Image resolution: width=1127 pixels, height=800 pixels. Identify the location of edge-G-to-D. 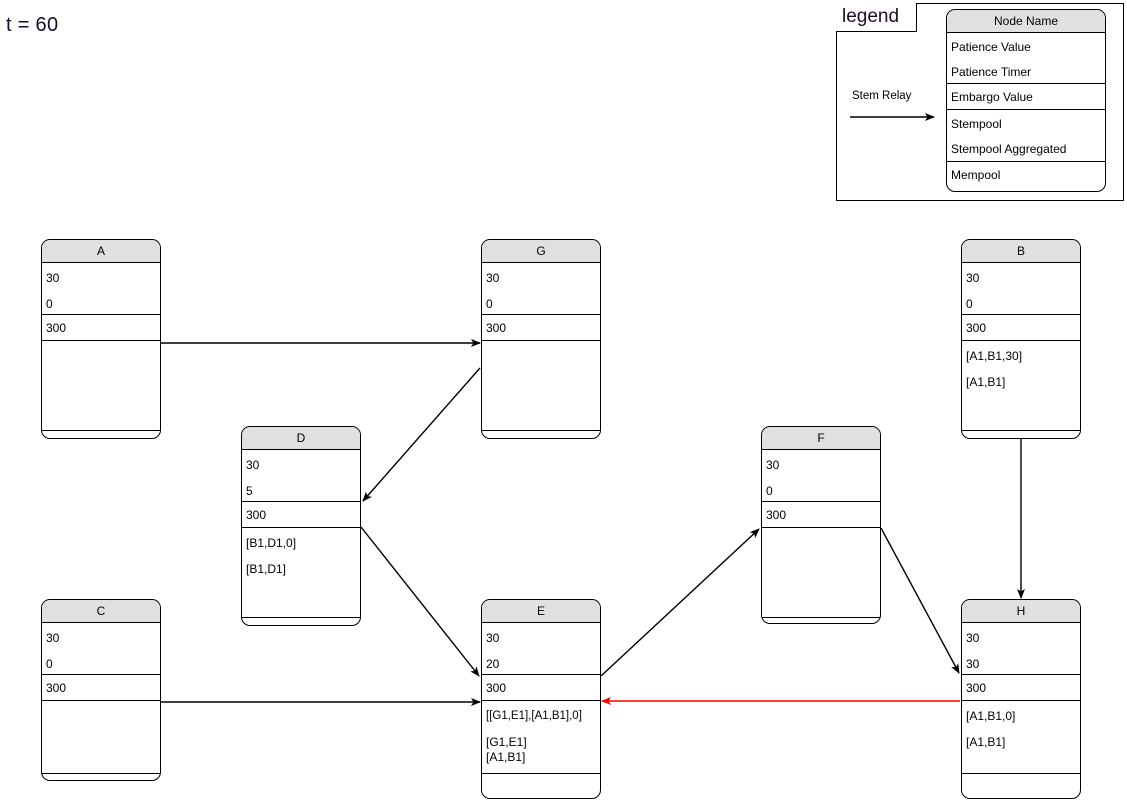
(421, 434).